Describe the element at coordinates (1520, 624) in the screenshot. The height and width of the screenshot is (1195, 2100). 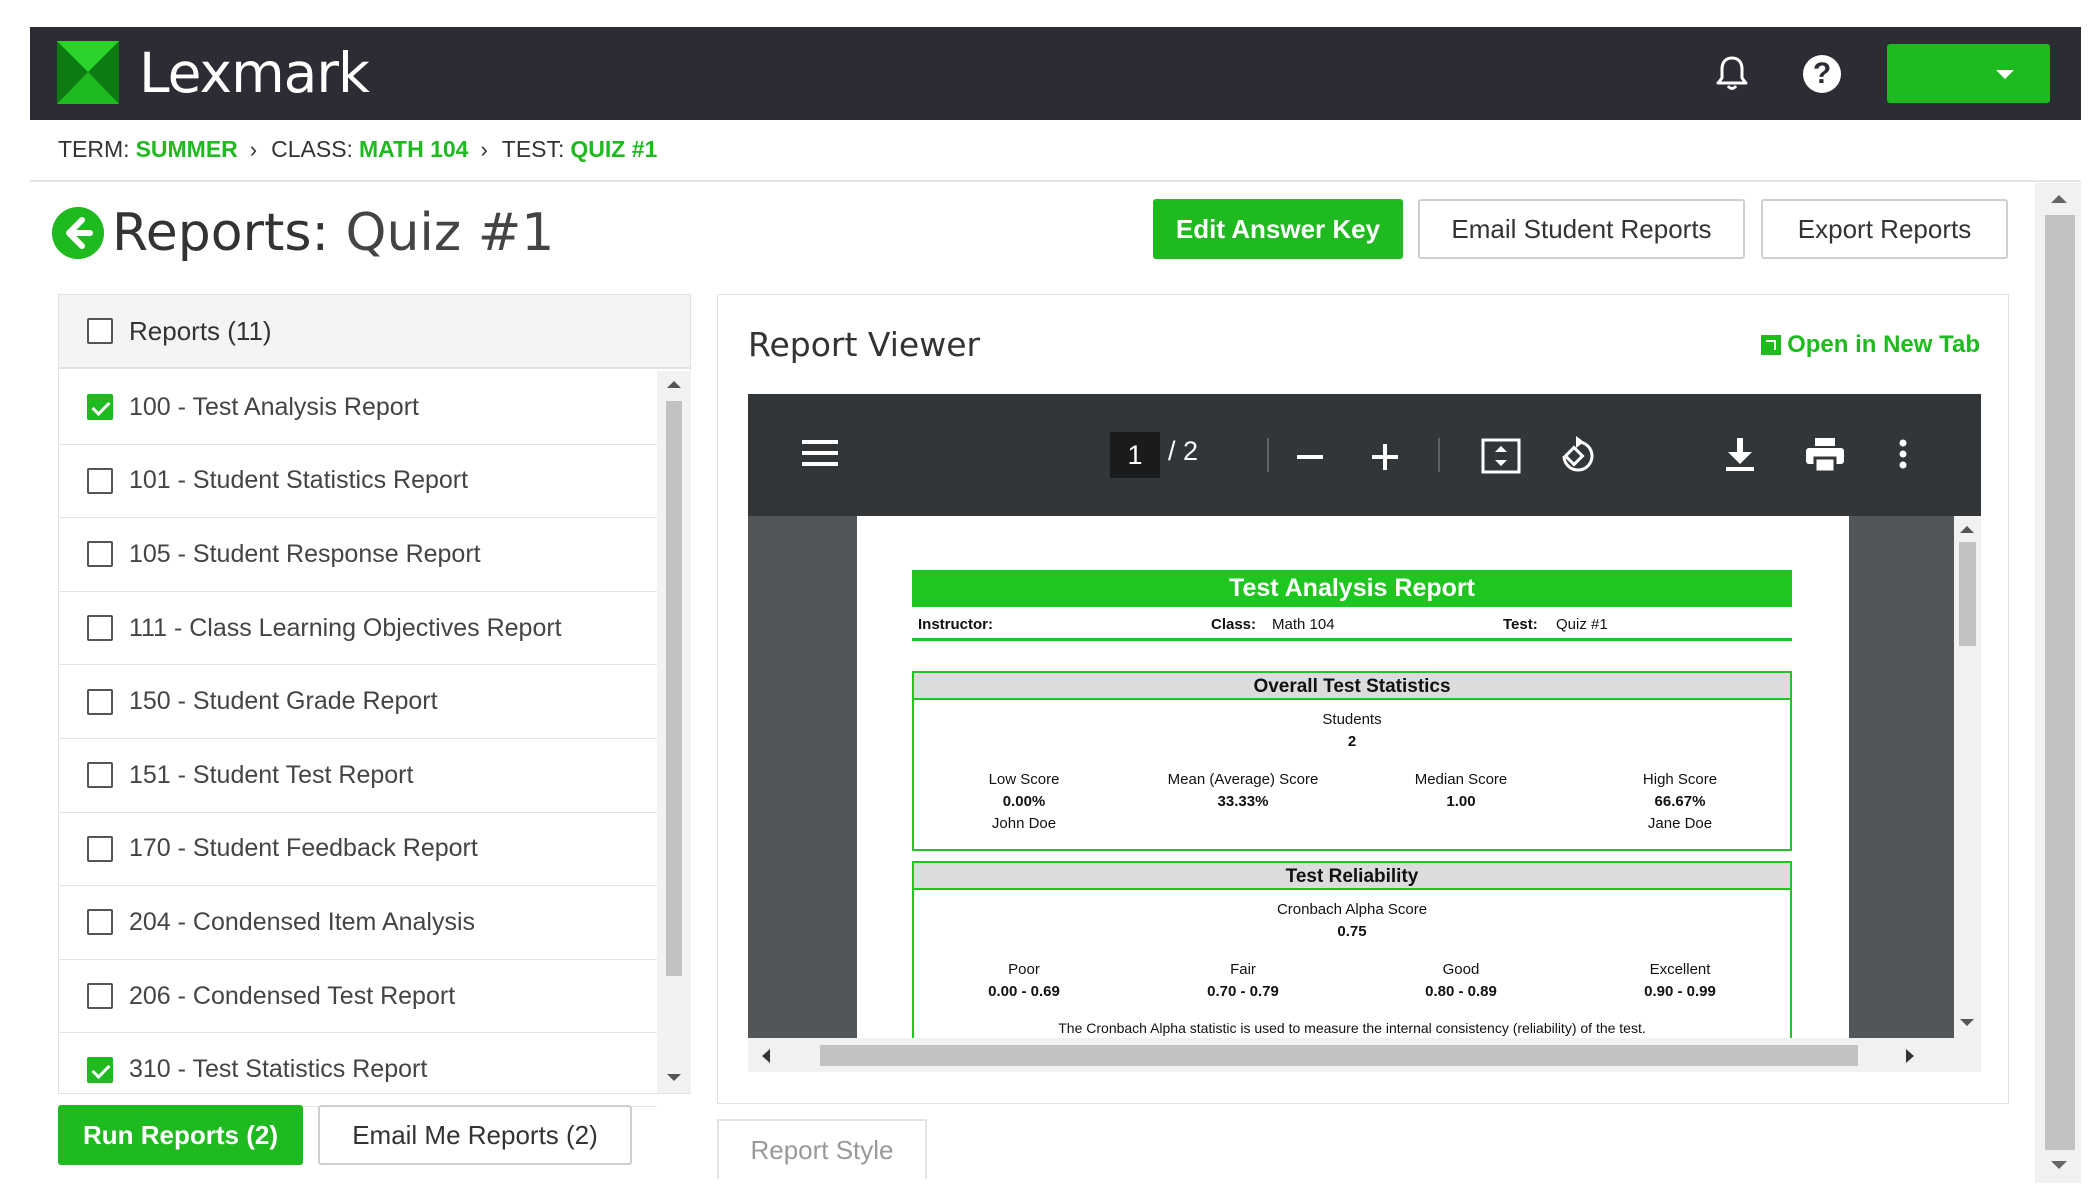
I see `test-label: Test:` at that location.